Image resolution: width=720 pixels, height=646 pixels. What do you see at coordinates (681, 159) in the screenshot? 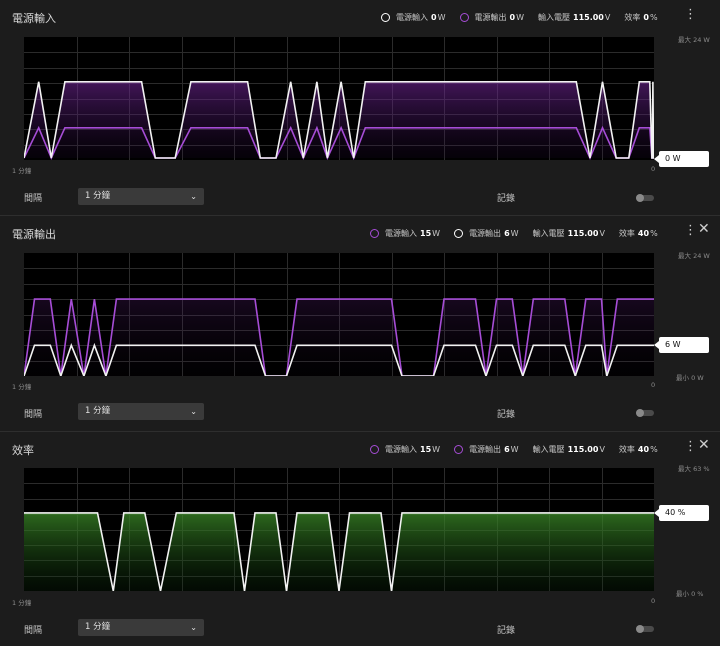
I see `current-value-tag: 0 W` at bounding box center [681, 159].